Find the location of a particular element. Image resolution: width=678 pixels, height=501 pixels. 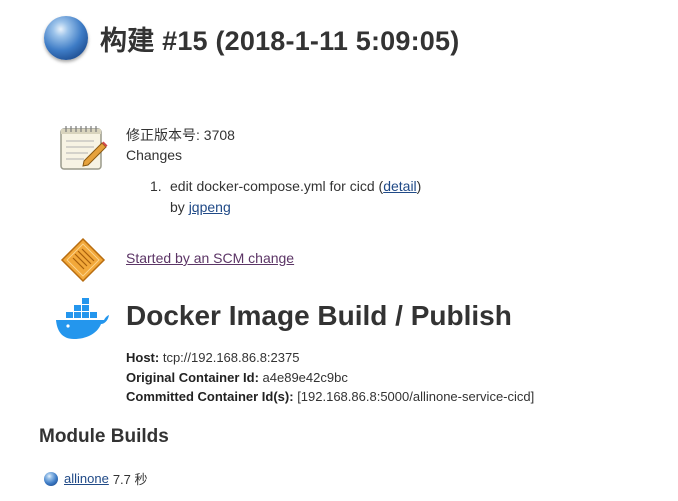

module-duration: 7.7 秒 is located at coordinates (130, 479).